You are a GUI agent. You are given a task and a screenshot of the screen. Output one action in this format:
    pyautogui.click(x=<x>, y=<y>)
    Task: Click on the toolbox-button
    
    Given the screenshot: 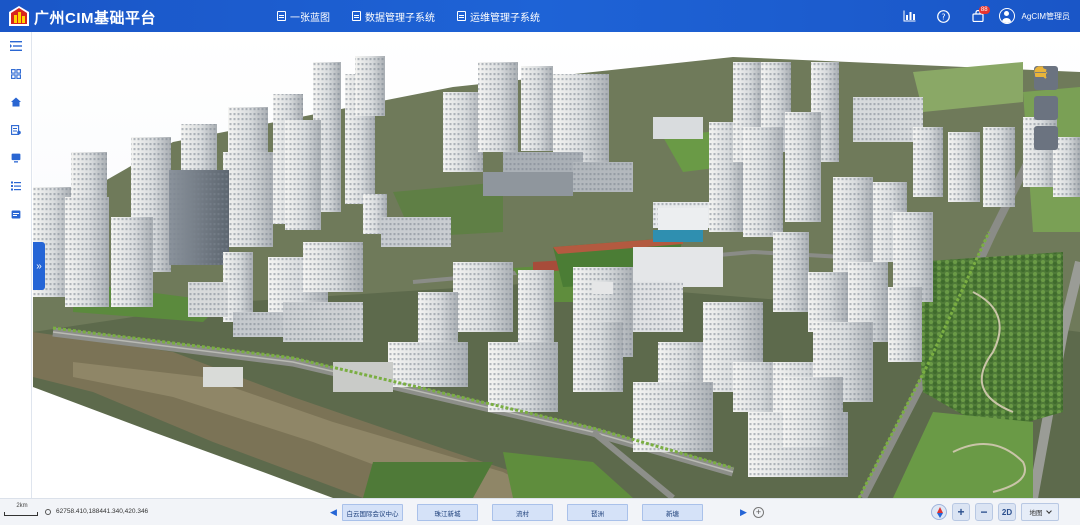 What is the action you would take?
    pyautogui.click(x=1046, y=108)
    